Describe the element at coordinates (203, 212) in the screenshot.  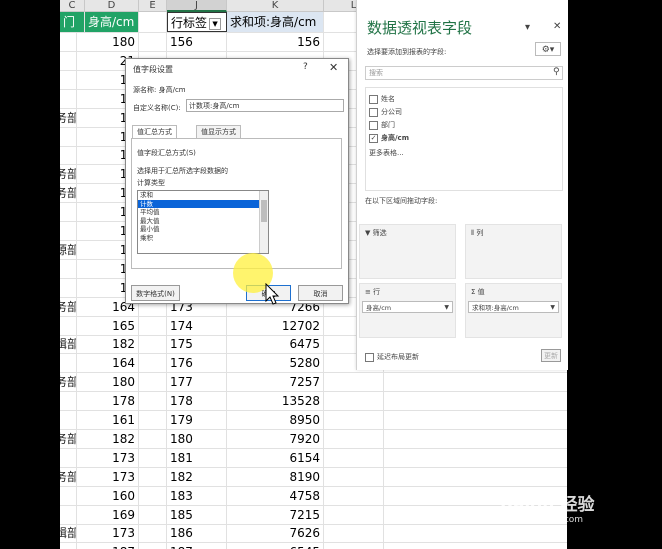
I see `list-item: 平均值` at that location.